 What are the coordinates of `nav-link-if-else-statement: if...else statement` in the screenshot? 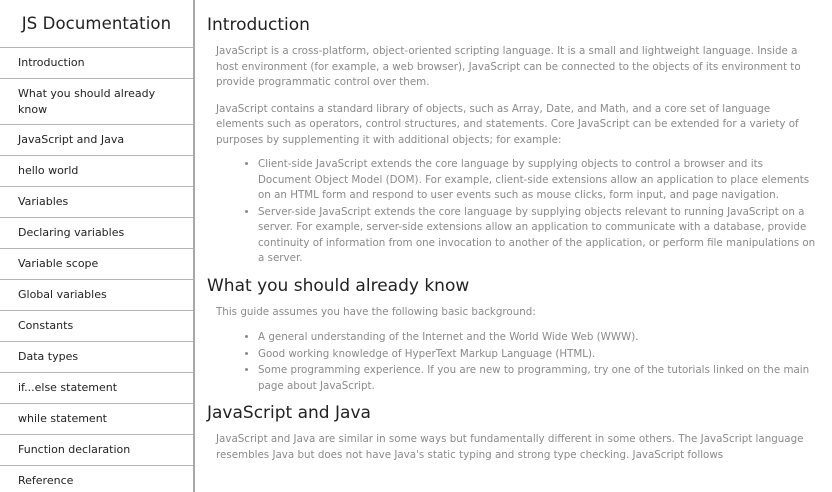 It's located at (96, 388).